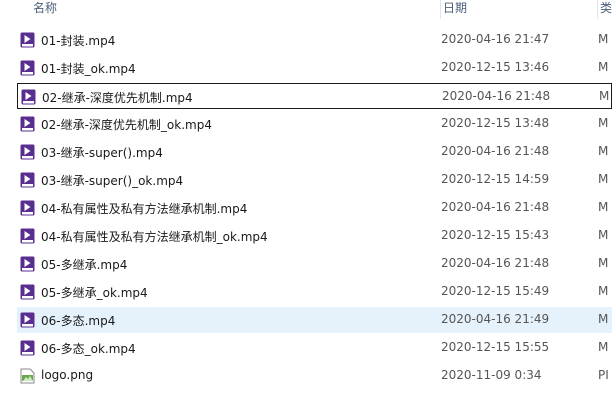  What do you see at coordinates (491, 375) in the screenshot?
I see `file-date: 2020-11-09 0:34` at bounding box center [491, 375].